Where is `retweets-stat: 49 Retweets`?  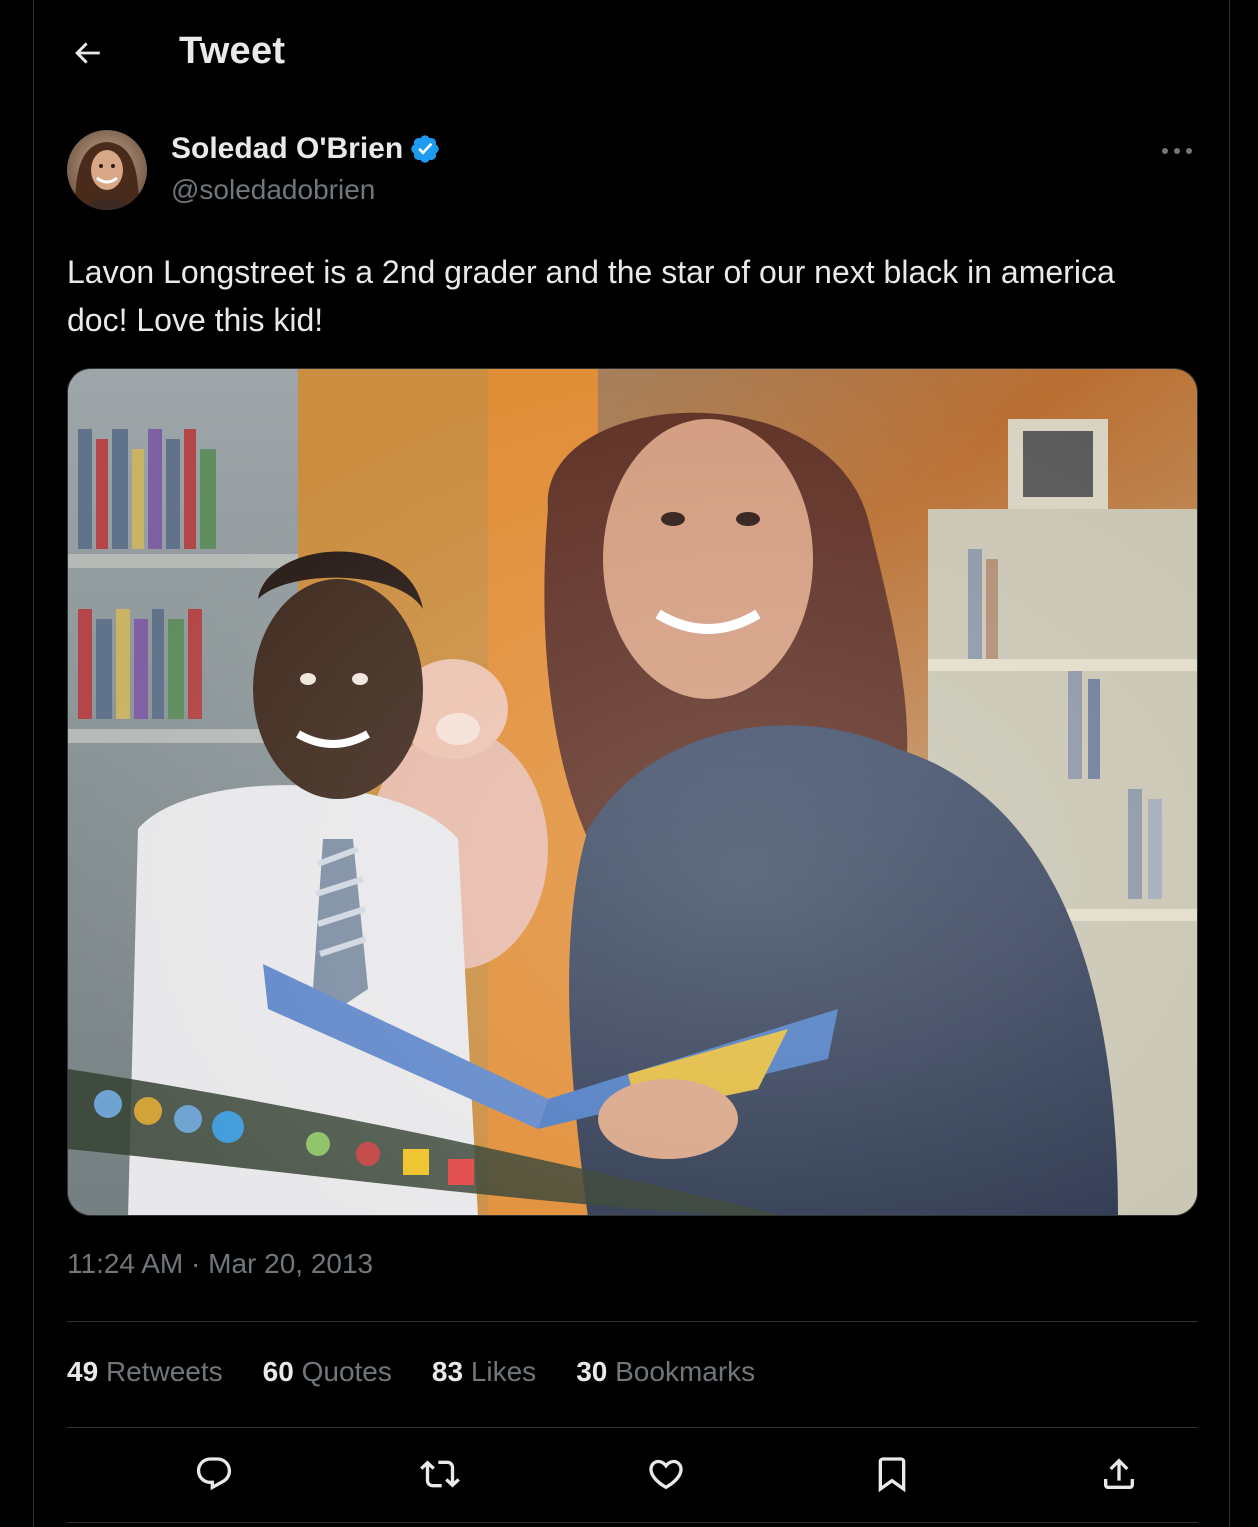
retweets-stat: 49 Retweets is located at coordinates (145, 1372).